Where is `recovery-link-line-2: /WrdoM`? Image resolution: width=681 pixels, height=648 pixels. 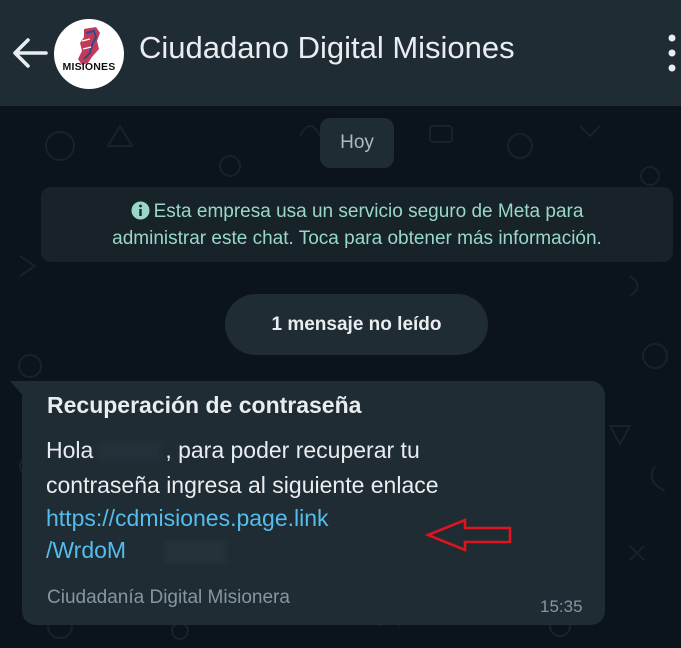
recovery-link-line-2: /WrdoM is located at coordinates (86, 550).